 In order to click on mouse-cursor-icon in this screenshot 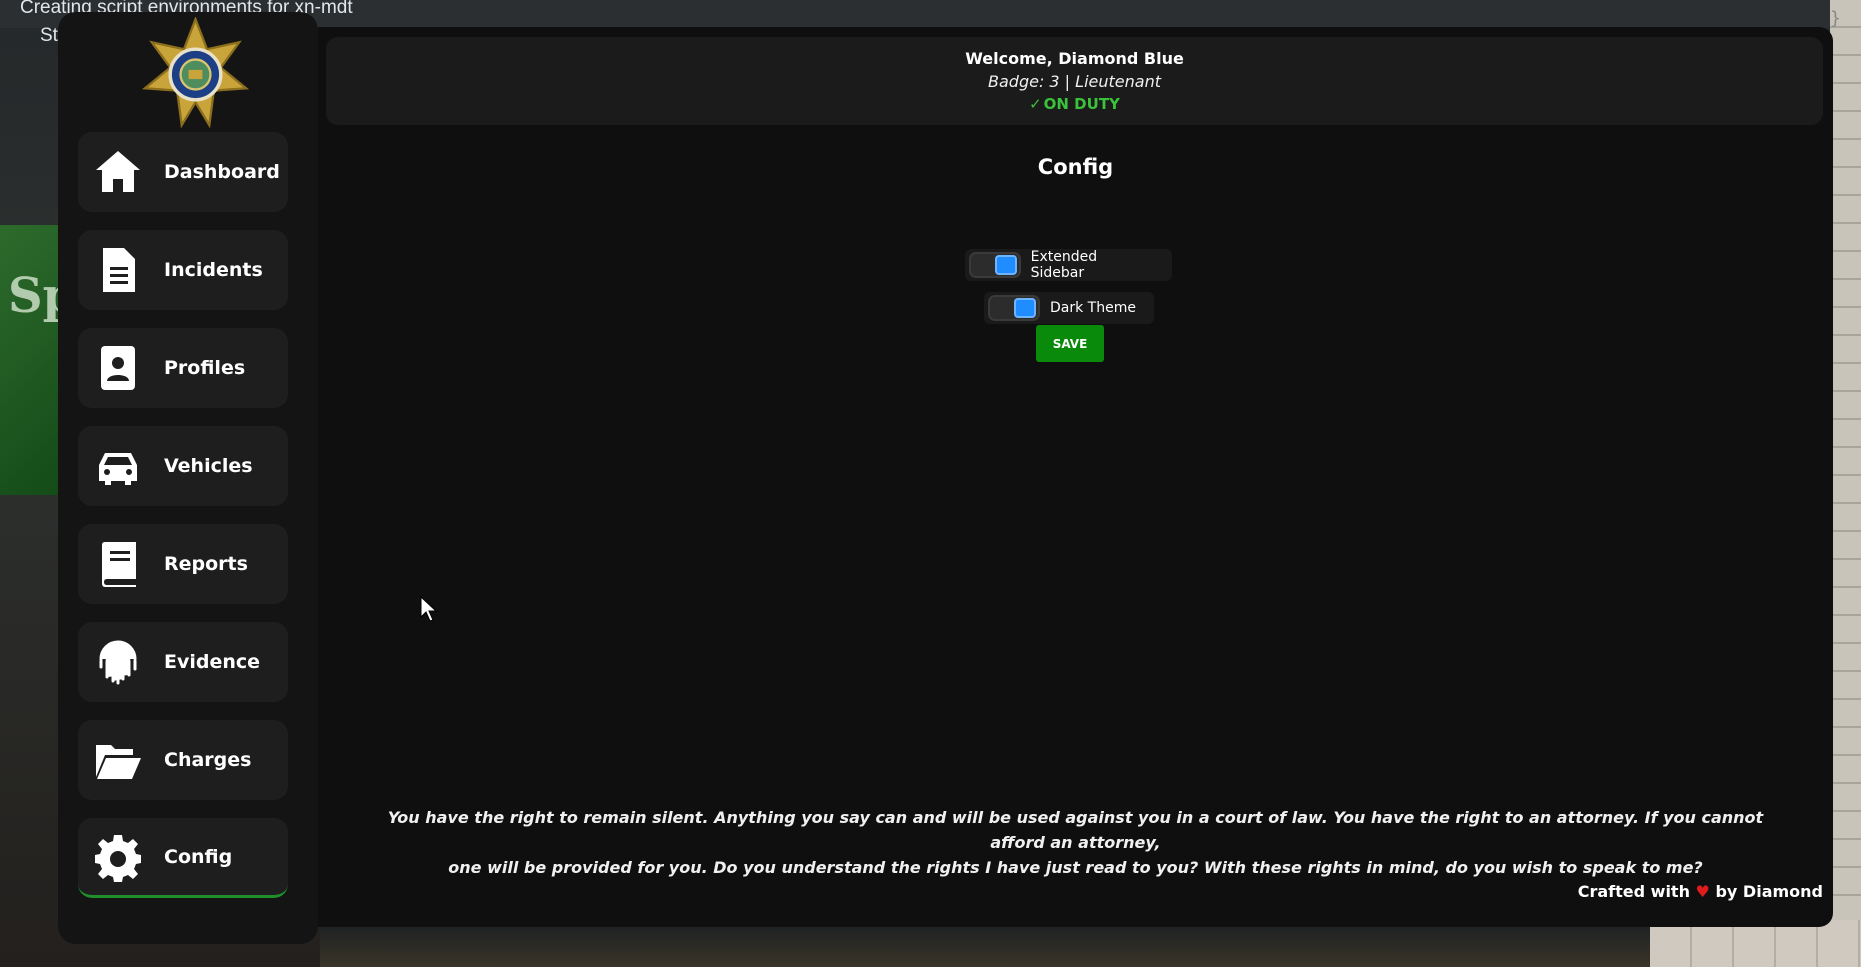, I will do `click(429, 609)`.